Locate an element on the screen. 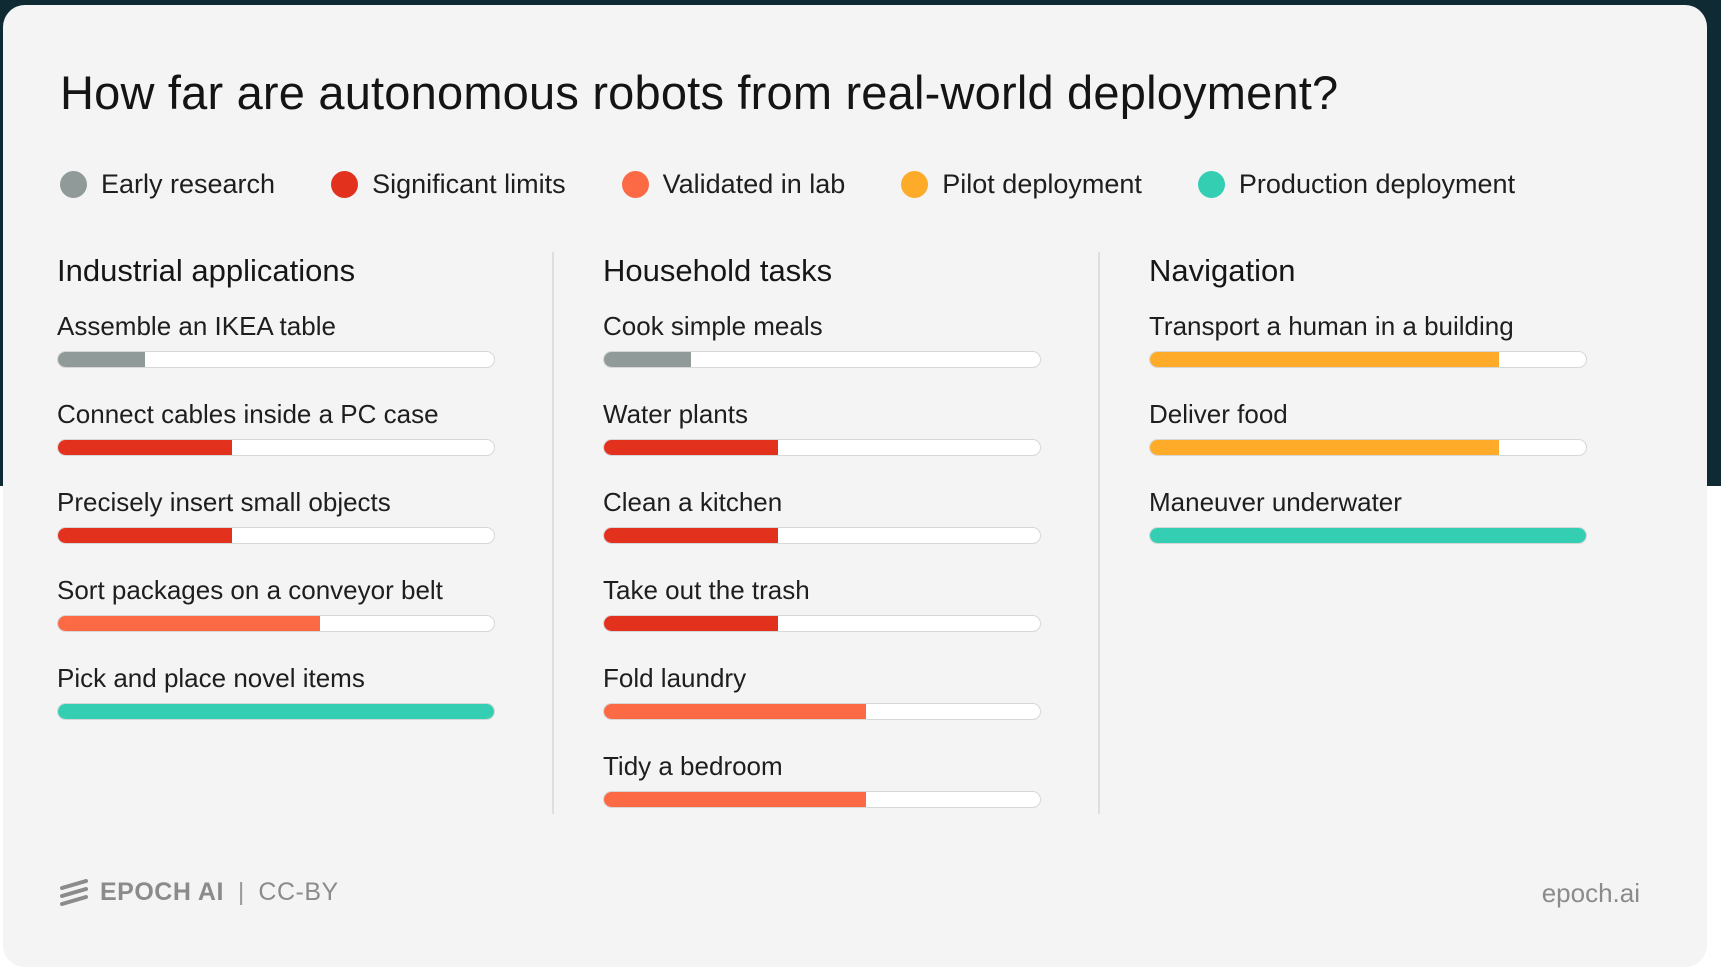  epoch-logo-icon is located at coordinates (74, 892).